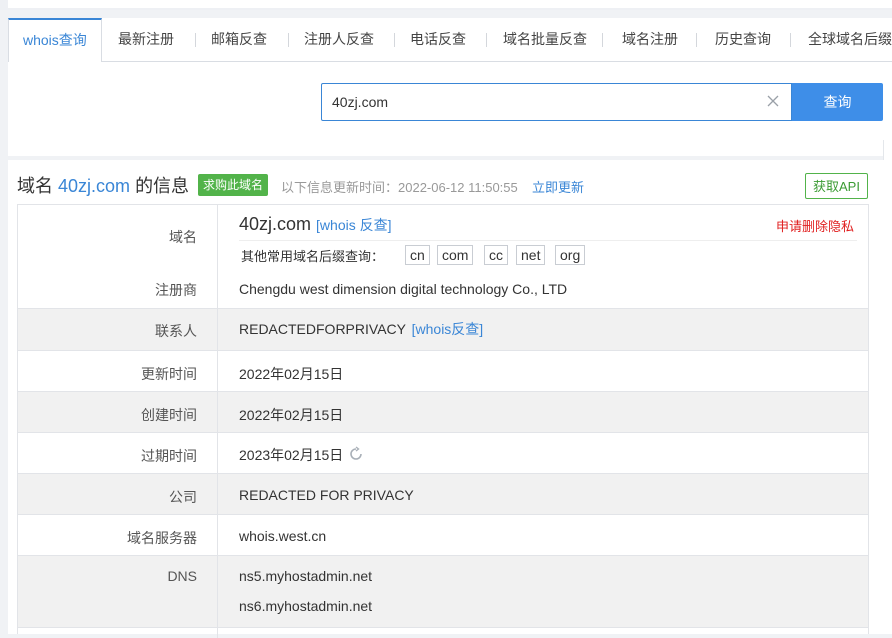  What do you see at coordinates (438, 39) in the screenshot?
I see `tab-phone-reverse: 电话反查` at bounding box center [438, 39].